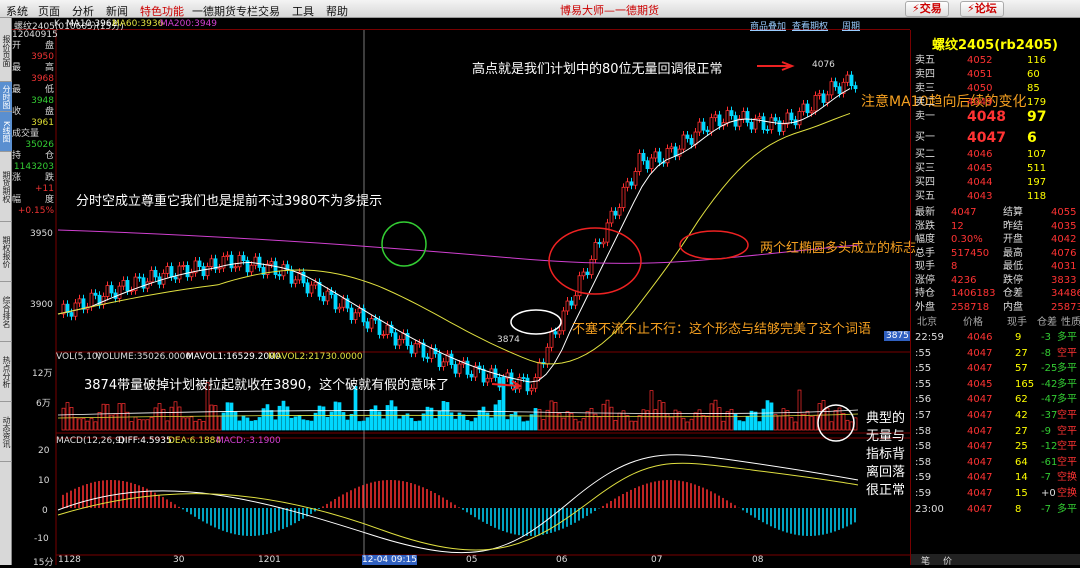 Image resolution: width=1080 pixels, height=568 pixels. What do you see at coordinates (337, 11) in the screenshot?
I see `menu-help: 帮助` at bounding box center [337, 11].